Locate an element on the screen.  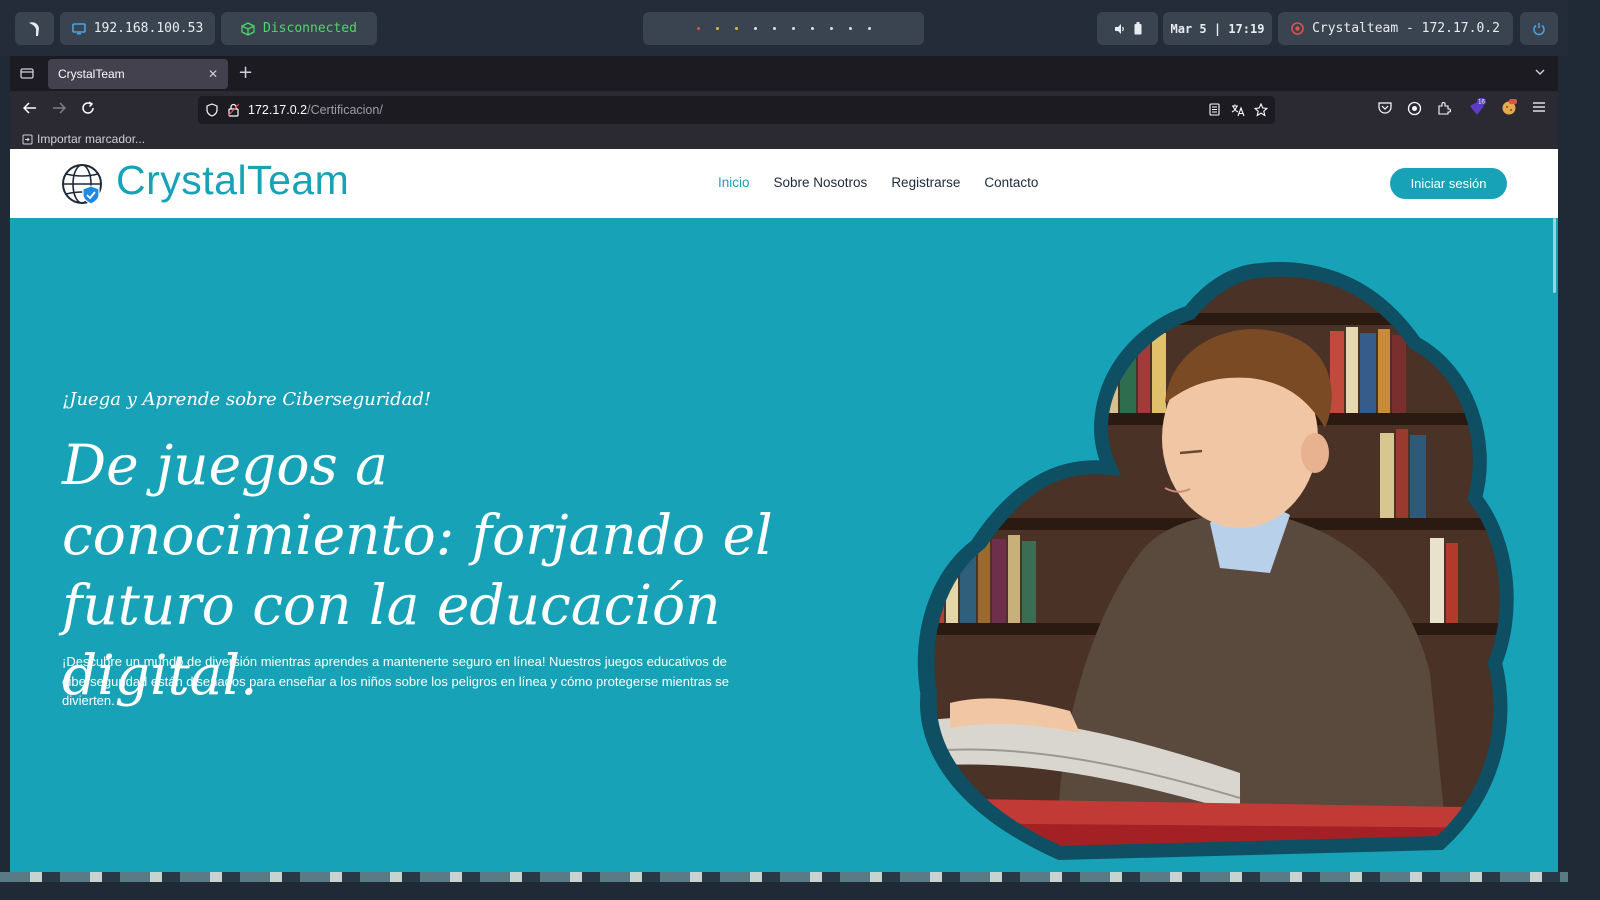
local-ip-text: 192.168.100.53 is located at coordinates (148, 28).